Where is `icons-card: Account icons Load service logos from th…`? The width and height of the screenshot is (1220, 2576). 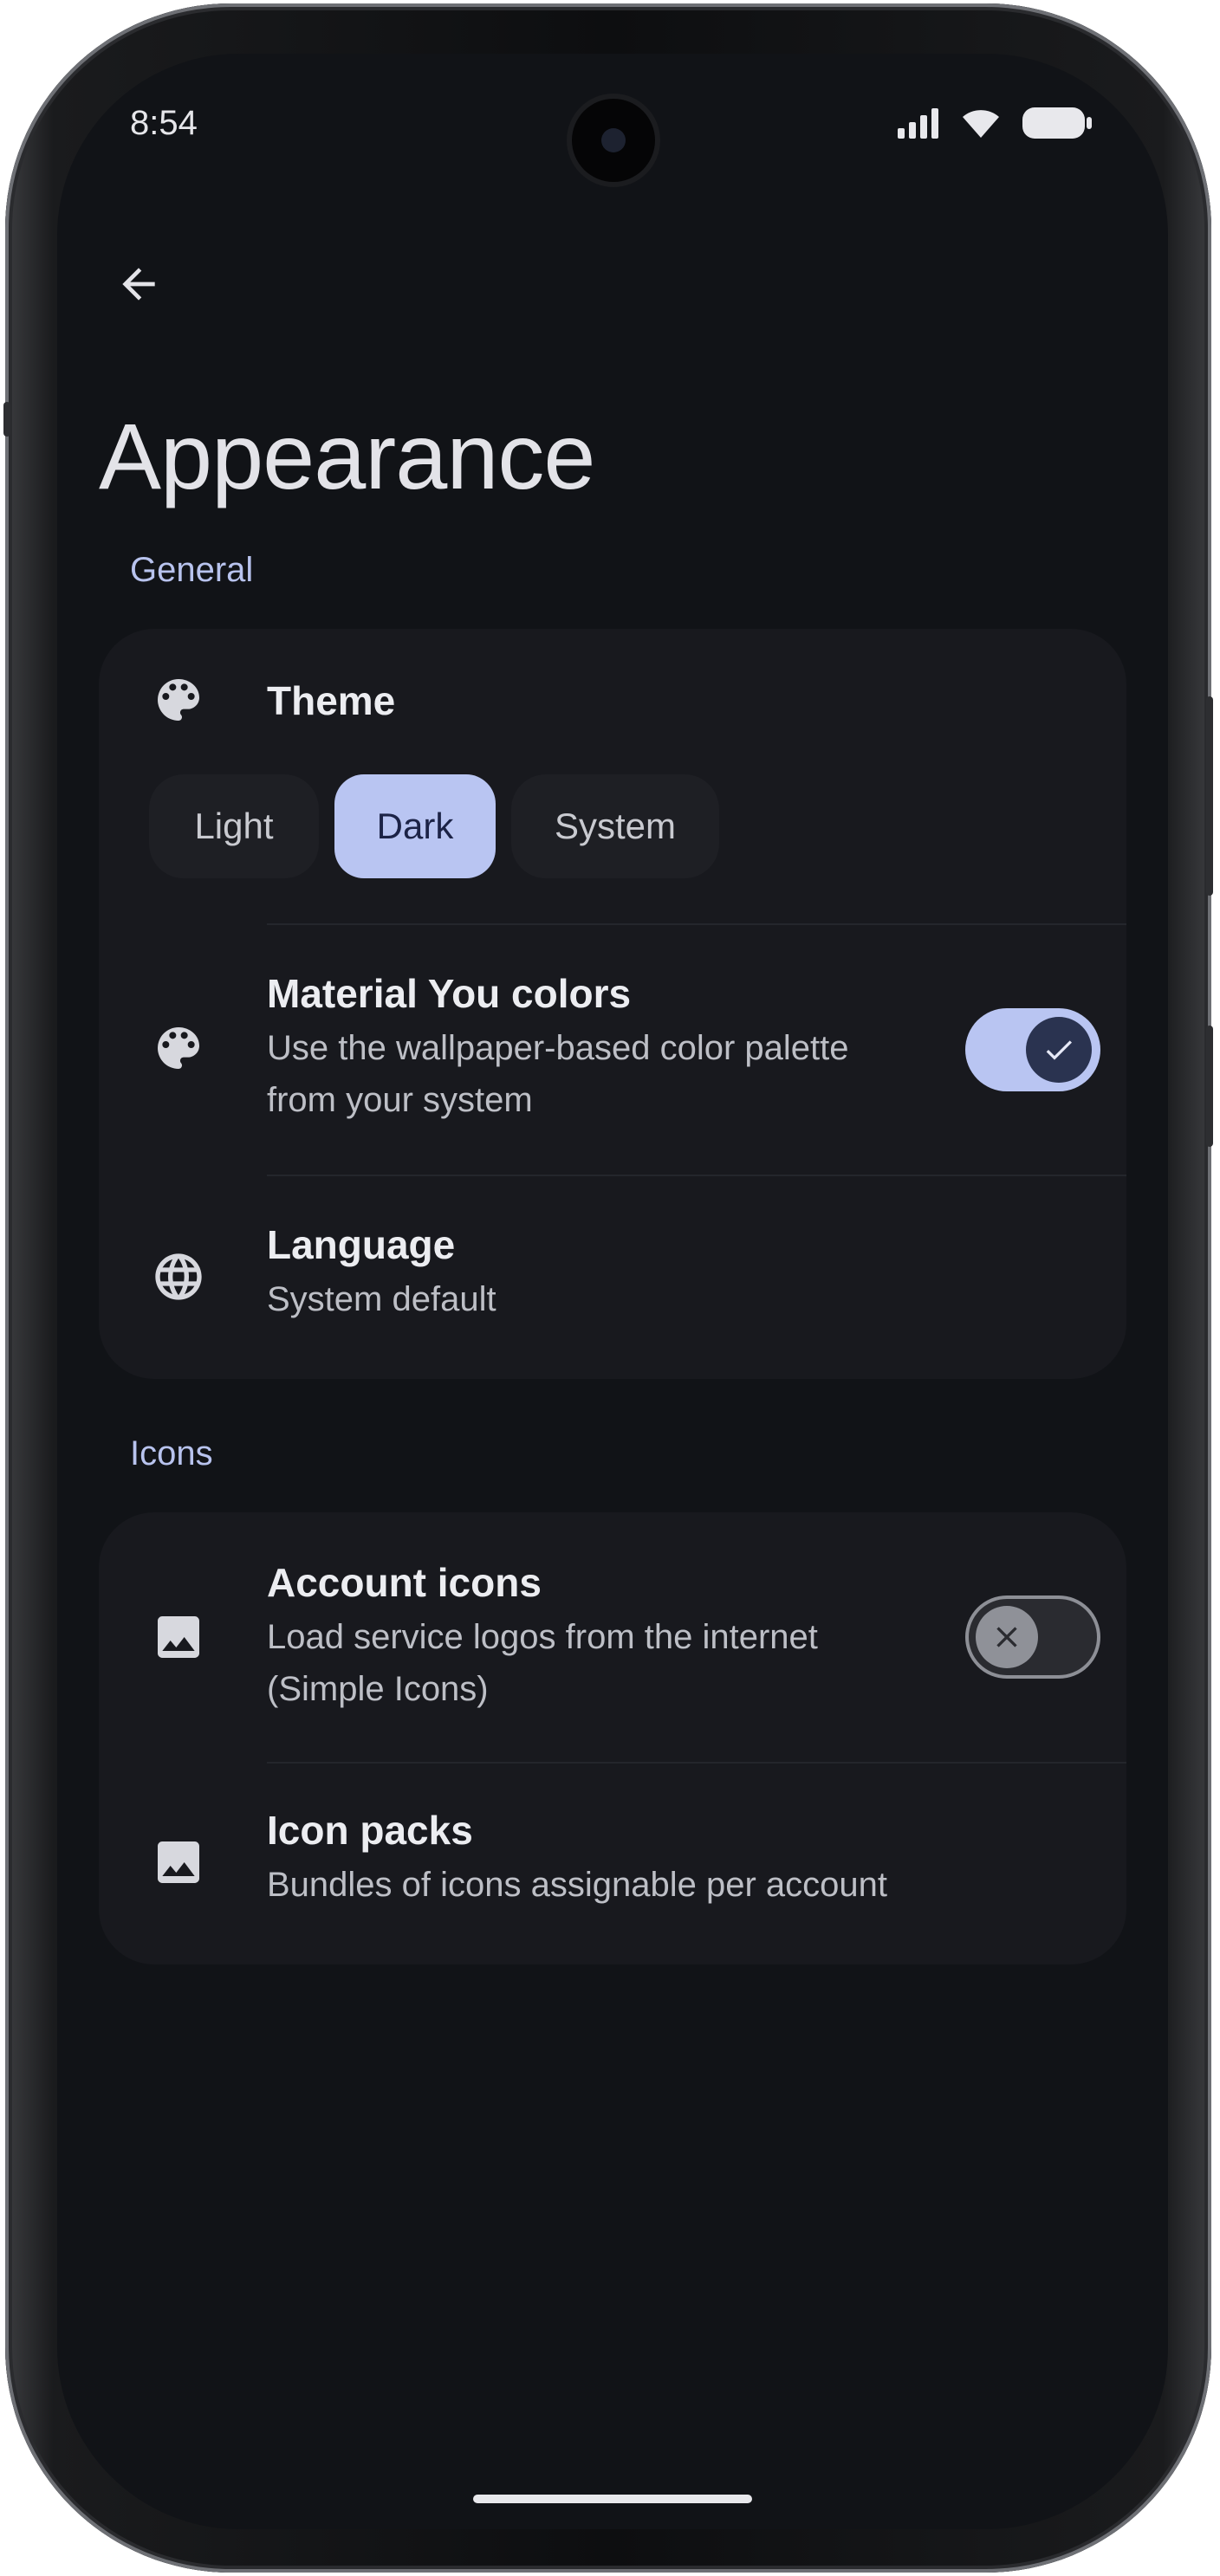 icons-card: Account icons Load service logos from th… is located at coordinates (613, 1738).